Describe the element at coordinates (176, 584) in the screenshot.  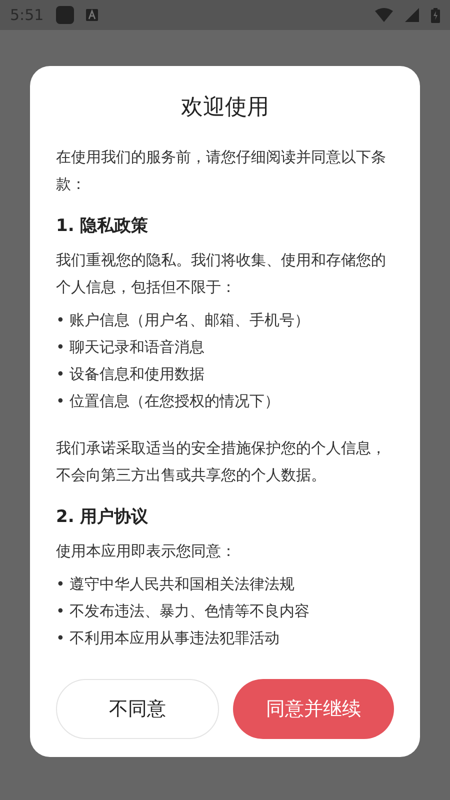
I see `bullet-item: • 遵守中华人民共和国相关法律法规` at that location.